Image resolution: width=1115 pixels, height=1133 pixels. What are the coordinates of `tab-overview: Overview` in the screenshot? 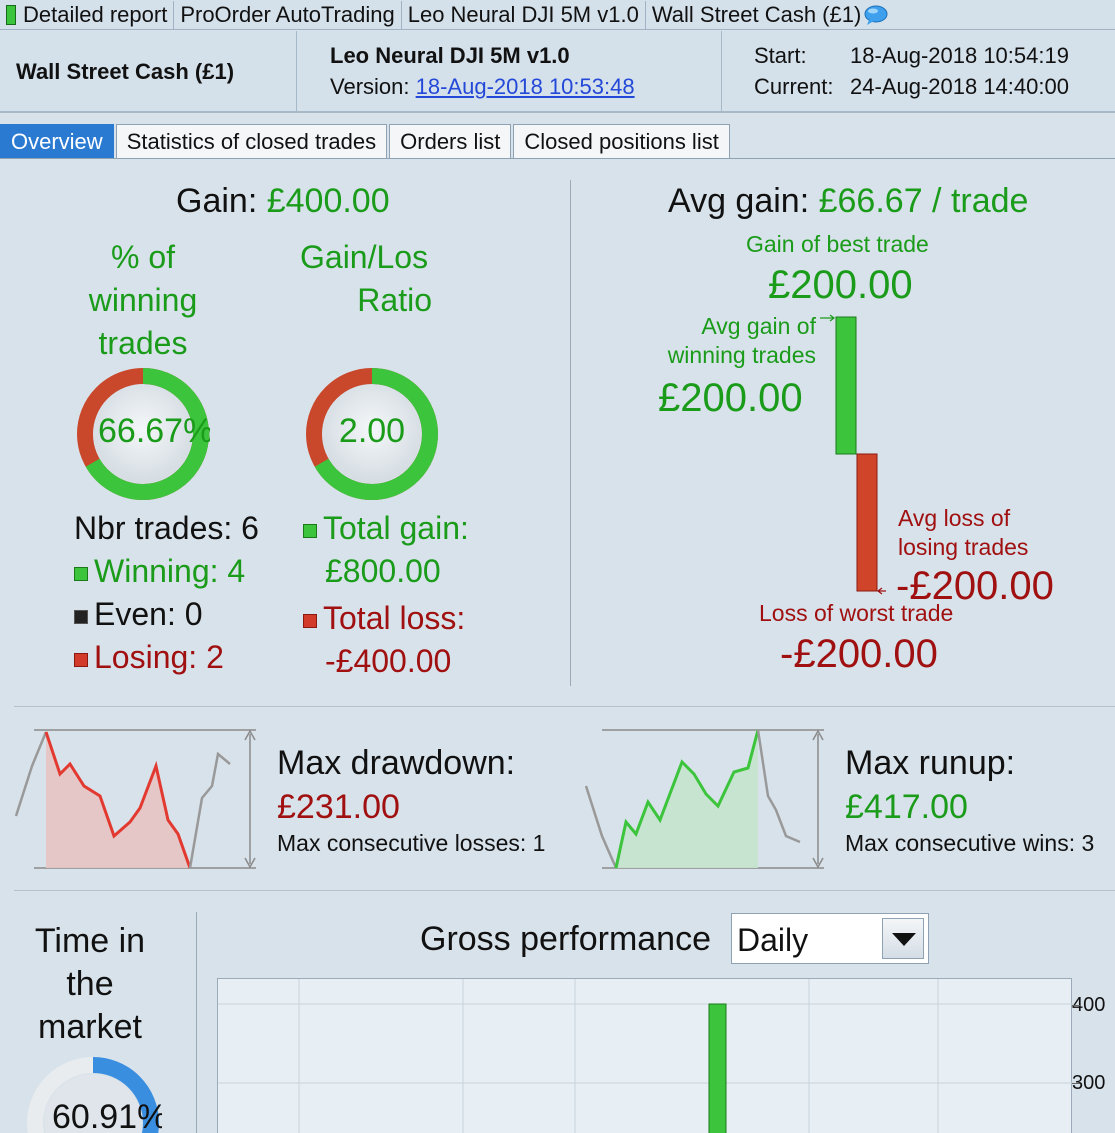 It's located at (57, 141).